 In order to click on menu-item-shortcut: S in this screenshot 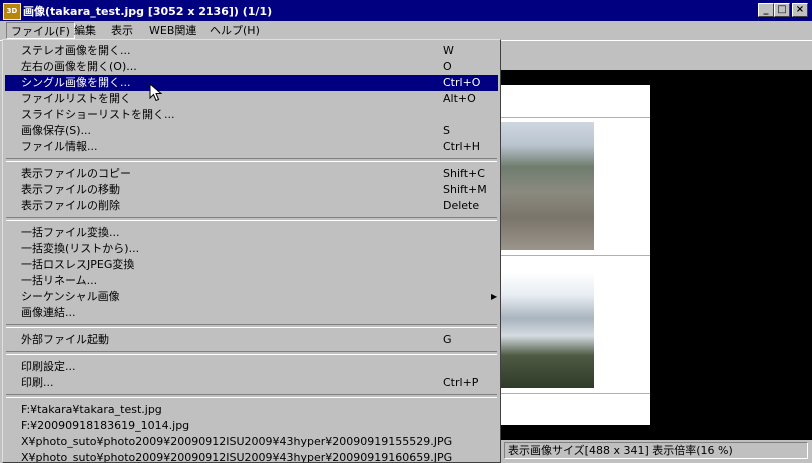, I will do `click(446, 130)`.